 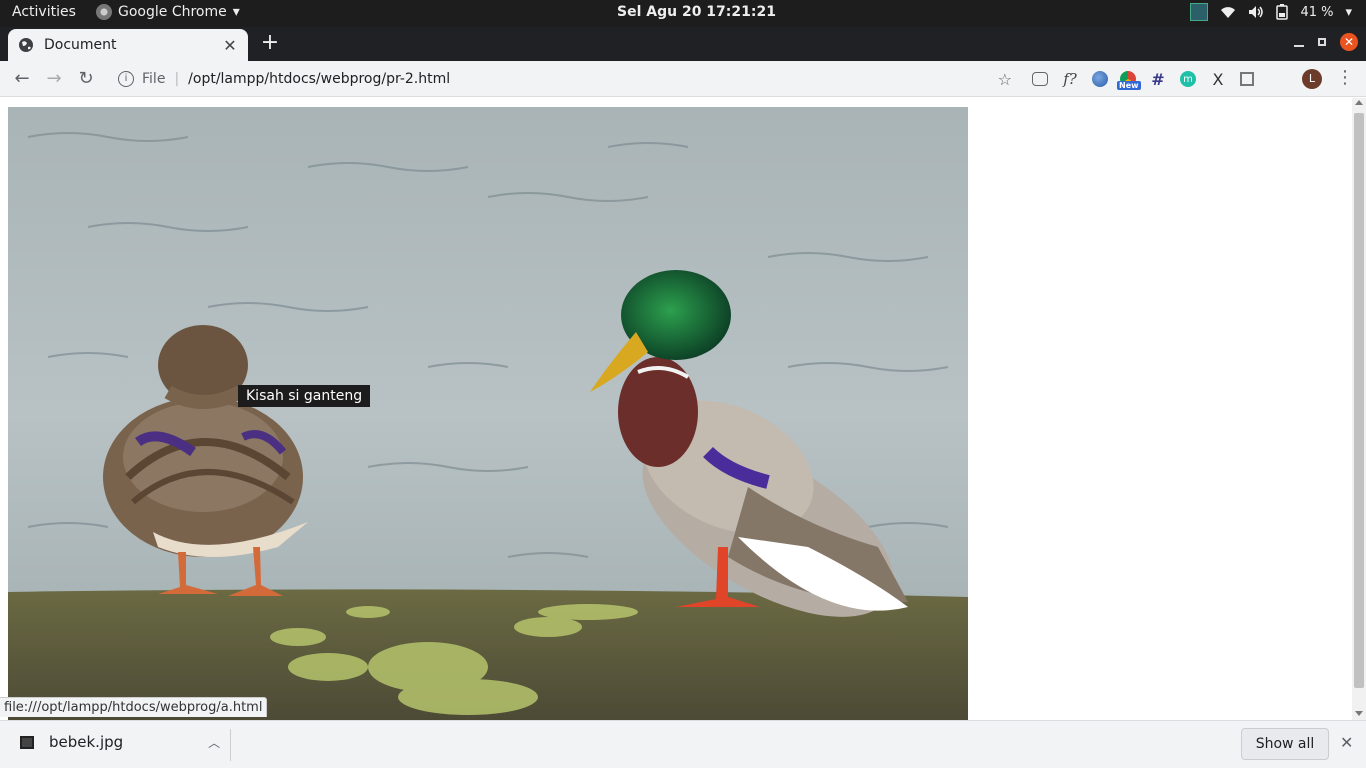 I want to click on wifi-icon, so click(x=1228, y=12).